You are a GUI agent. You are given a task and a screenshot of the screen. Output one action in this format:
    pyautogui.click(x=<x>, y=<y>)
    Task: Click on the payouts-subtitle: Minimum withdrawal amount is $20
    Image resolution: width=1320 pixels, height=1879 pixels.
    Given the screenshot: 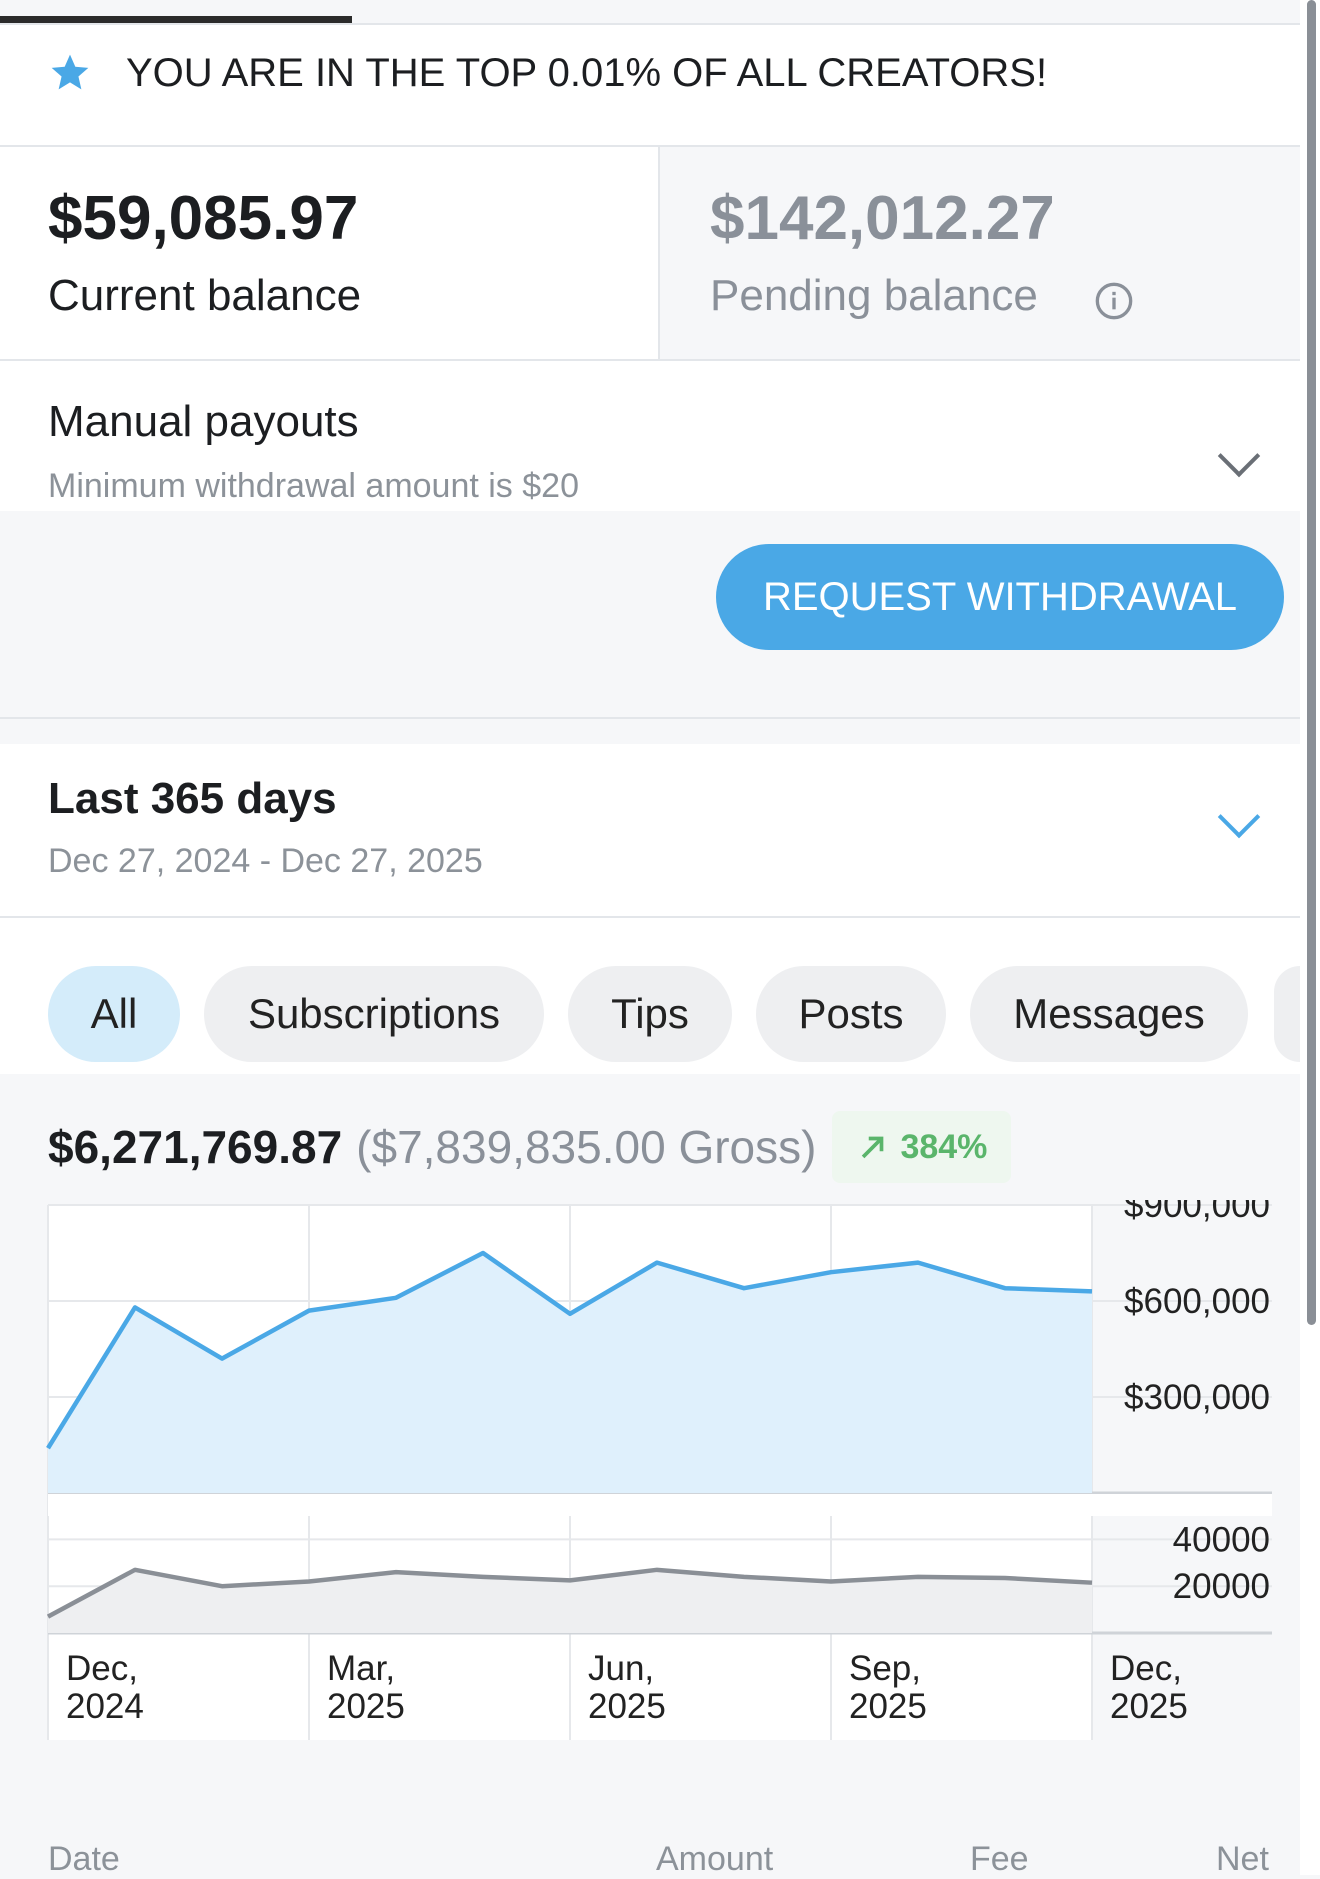 What is the action you would take?
    pyautogui.click(x=313, y=486)
    